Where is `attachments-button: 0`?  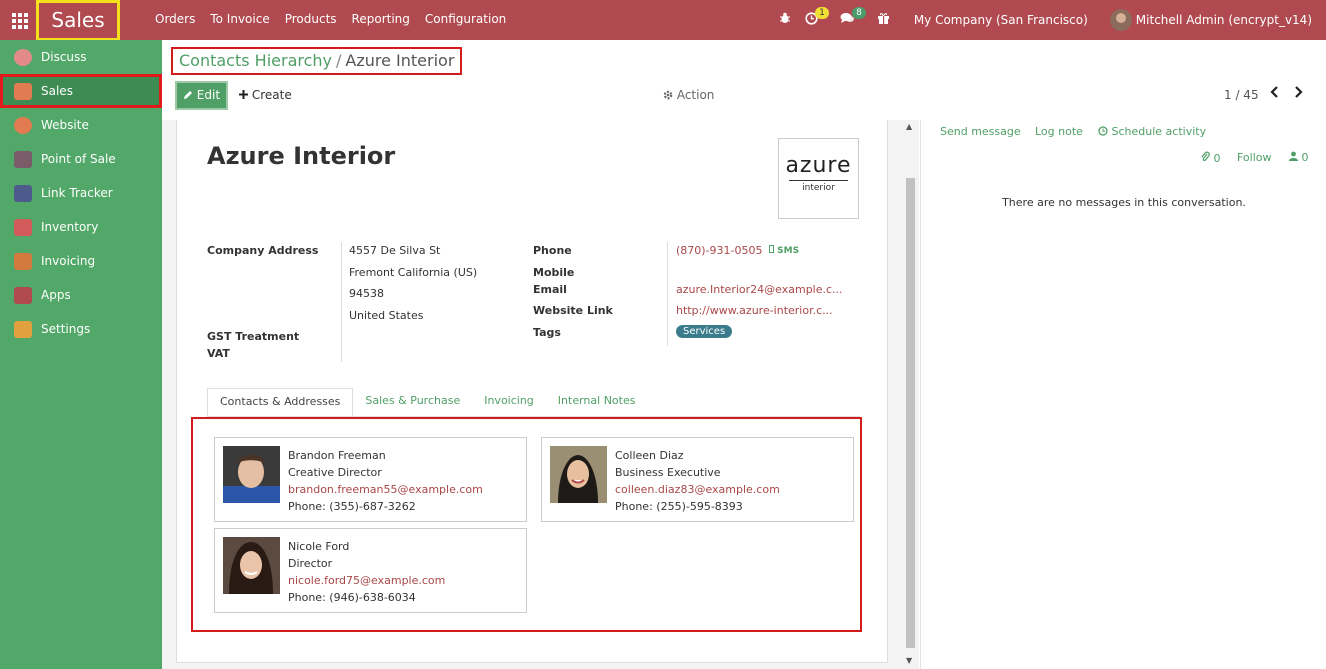
attachments-button: 0 is located at coordinates (1211, 158).